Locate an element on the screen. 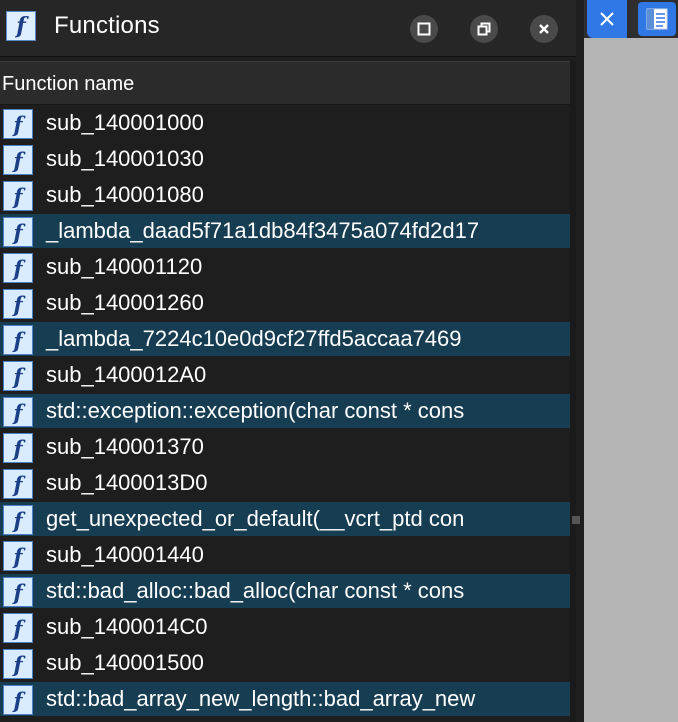  function-row: f sub_140001370 is located at coordinates (285, 447).